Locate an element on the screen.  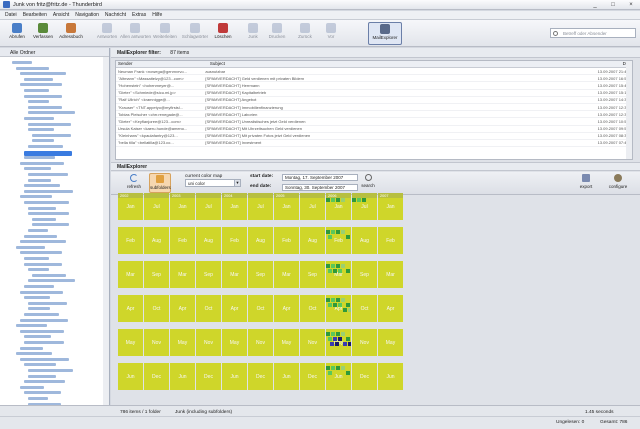
calendar-month-cell: 2005 Jan is located at coordinates (286, 206).